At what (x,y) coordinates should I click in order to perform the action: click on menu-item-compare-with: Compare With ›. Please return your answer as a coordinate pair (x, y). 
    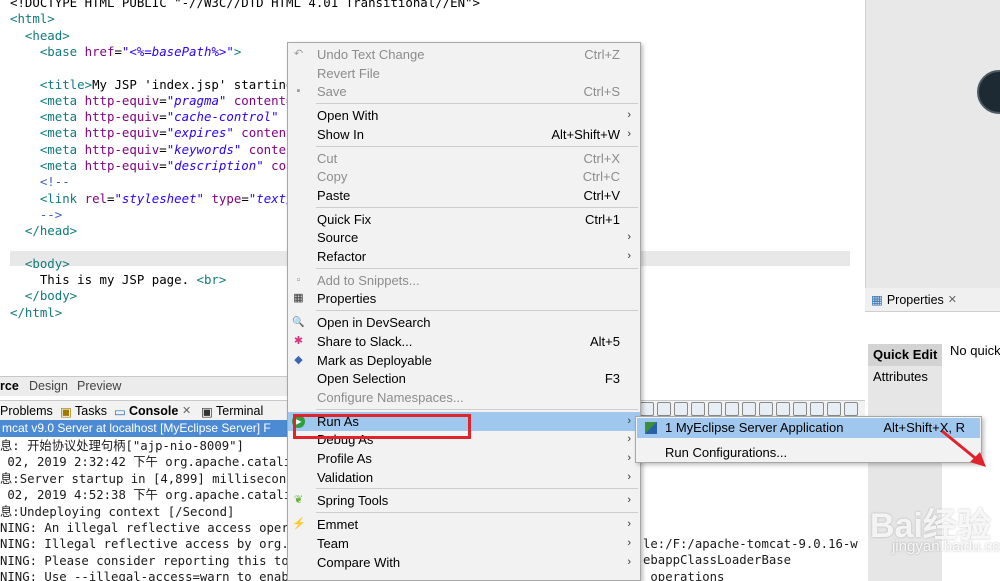
    Looking at the image, I should click on (464, 562).